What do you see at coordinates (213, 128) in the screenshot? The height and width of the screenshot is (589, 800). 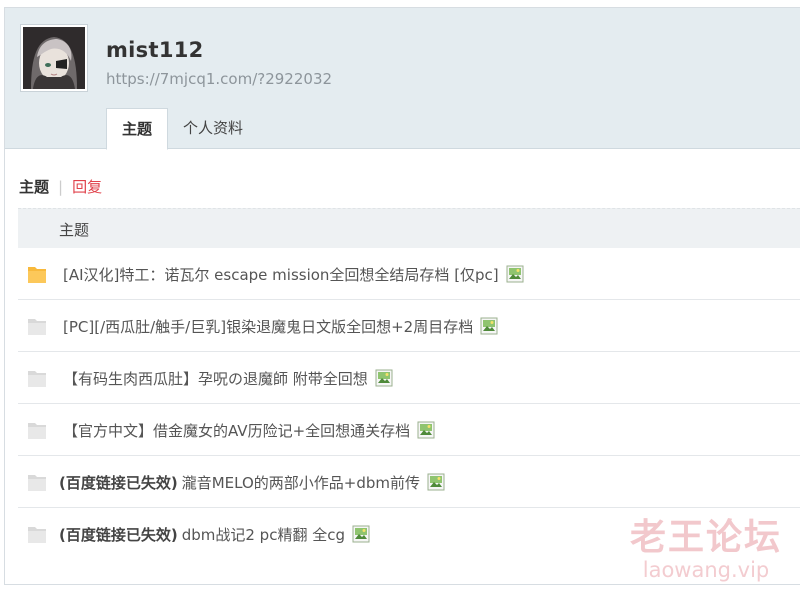 I see `tab-profile-info: 个人资料` at bounding box center [213, 128].